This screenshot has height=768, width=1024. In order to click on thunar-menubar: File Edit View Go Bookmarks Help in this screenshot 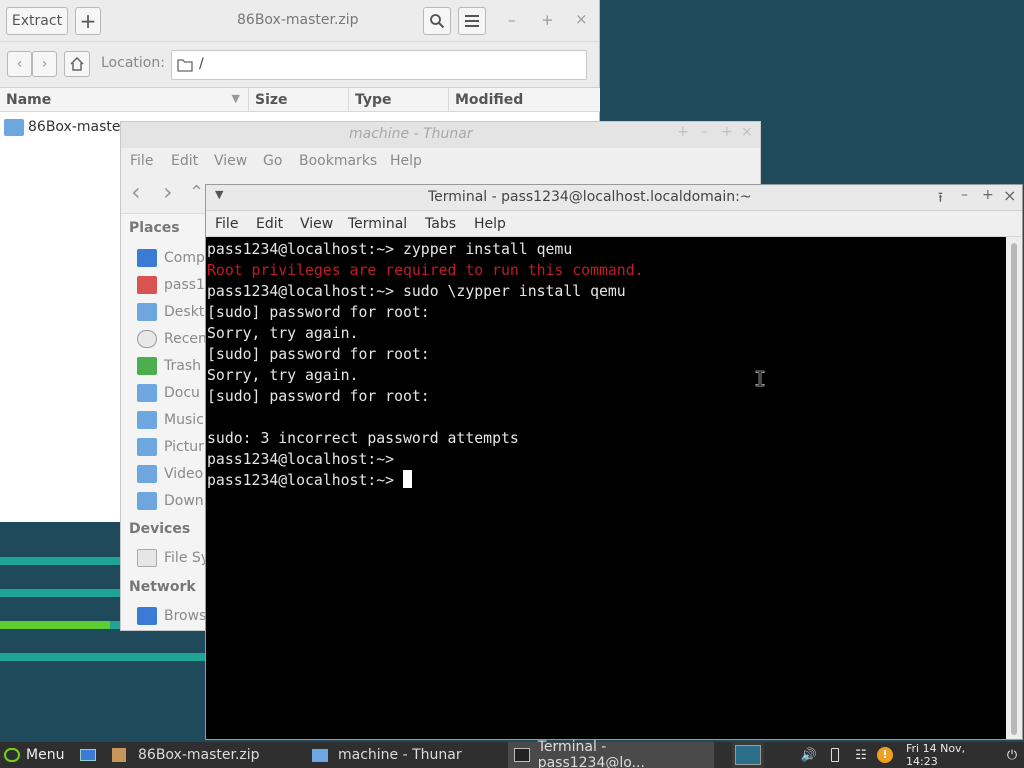, I will do `click(440, 161)`.